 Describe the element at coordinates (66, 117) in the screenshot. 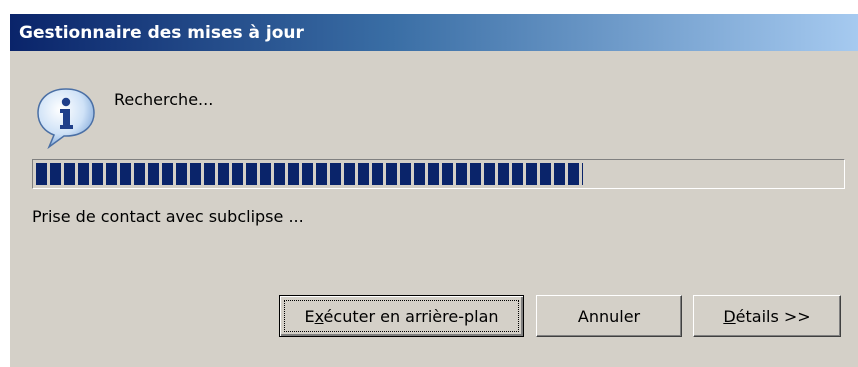

I see `information-icon` at that location.